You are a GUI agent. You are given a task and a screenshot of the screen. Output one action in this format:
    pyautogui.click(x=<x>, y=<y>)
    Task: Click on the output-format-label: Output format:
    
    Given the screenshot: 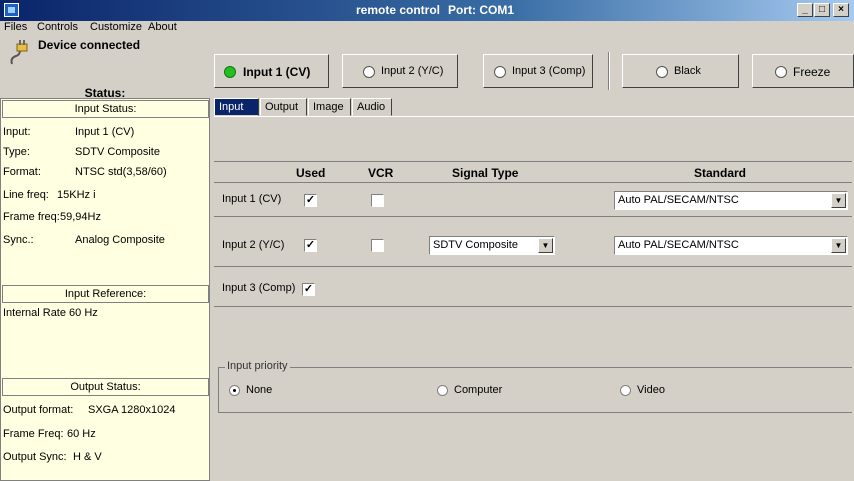 What is the action you would take?
    pyautogui.click(x=38, y=410)
    